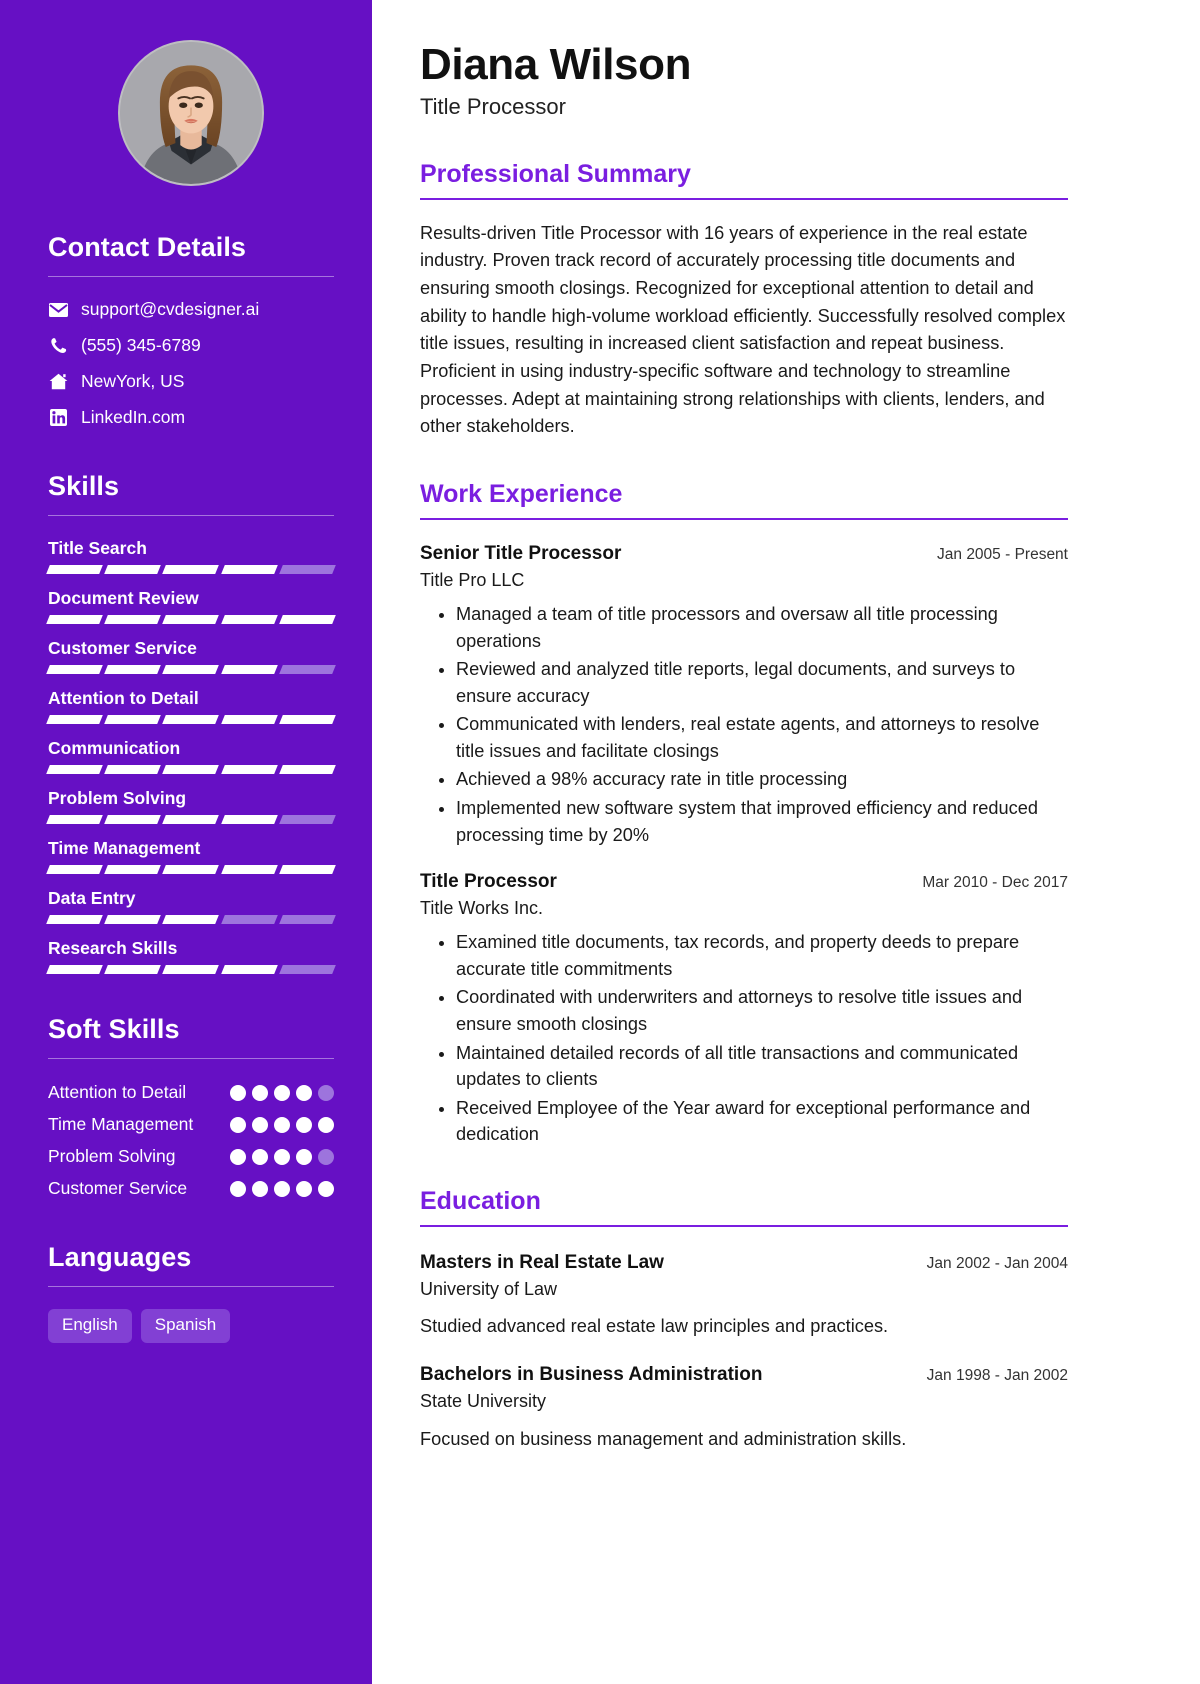 The height and width of the screenshot is (1684, 1200). Describe the element at coordinates (90, 1326) in the screenshot. I see `language-chip: English` at that location.